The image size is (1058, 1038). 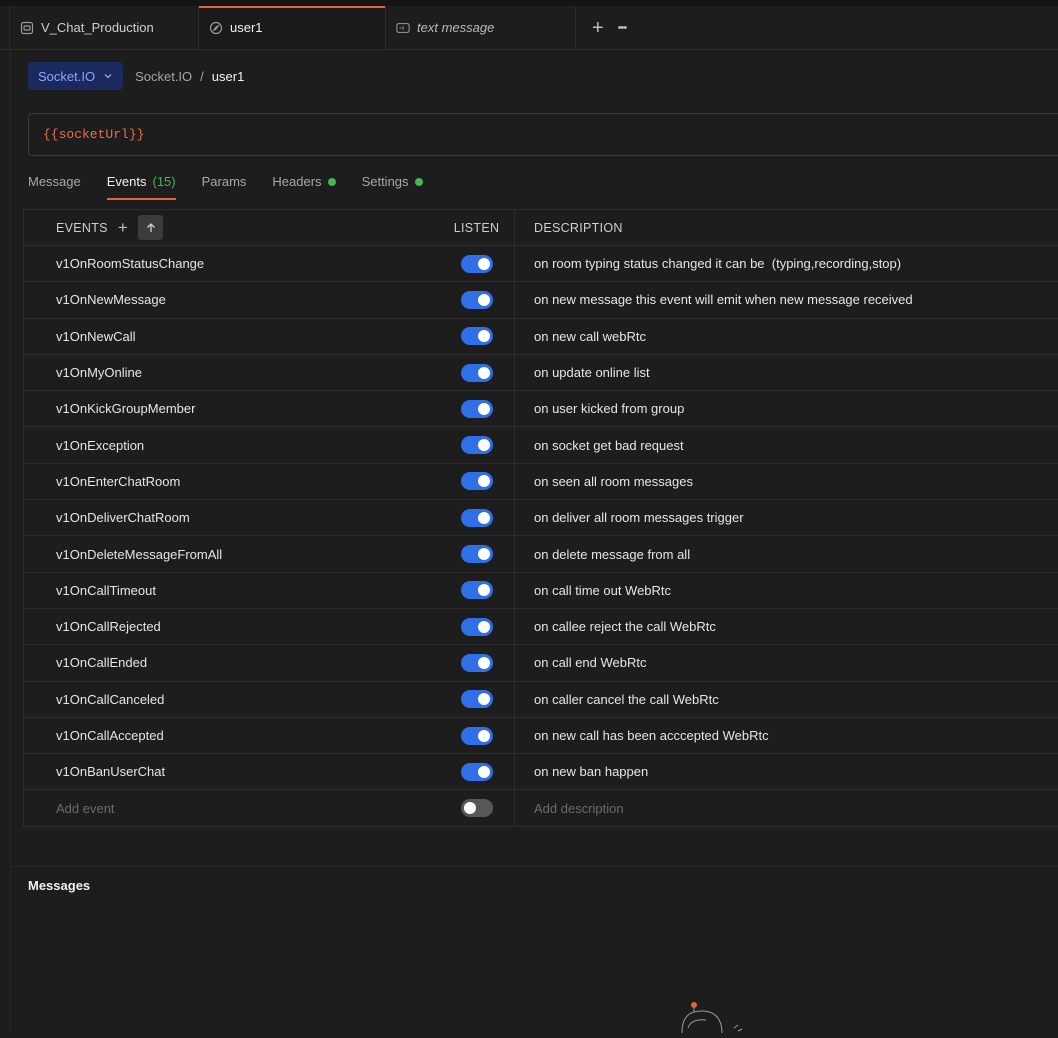 I want to click on event-name: v1OnKickGroupMember, so click(x=125, y=408).